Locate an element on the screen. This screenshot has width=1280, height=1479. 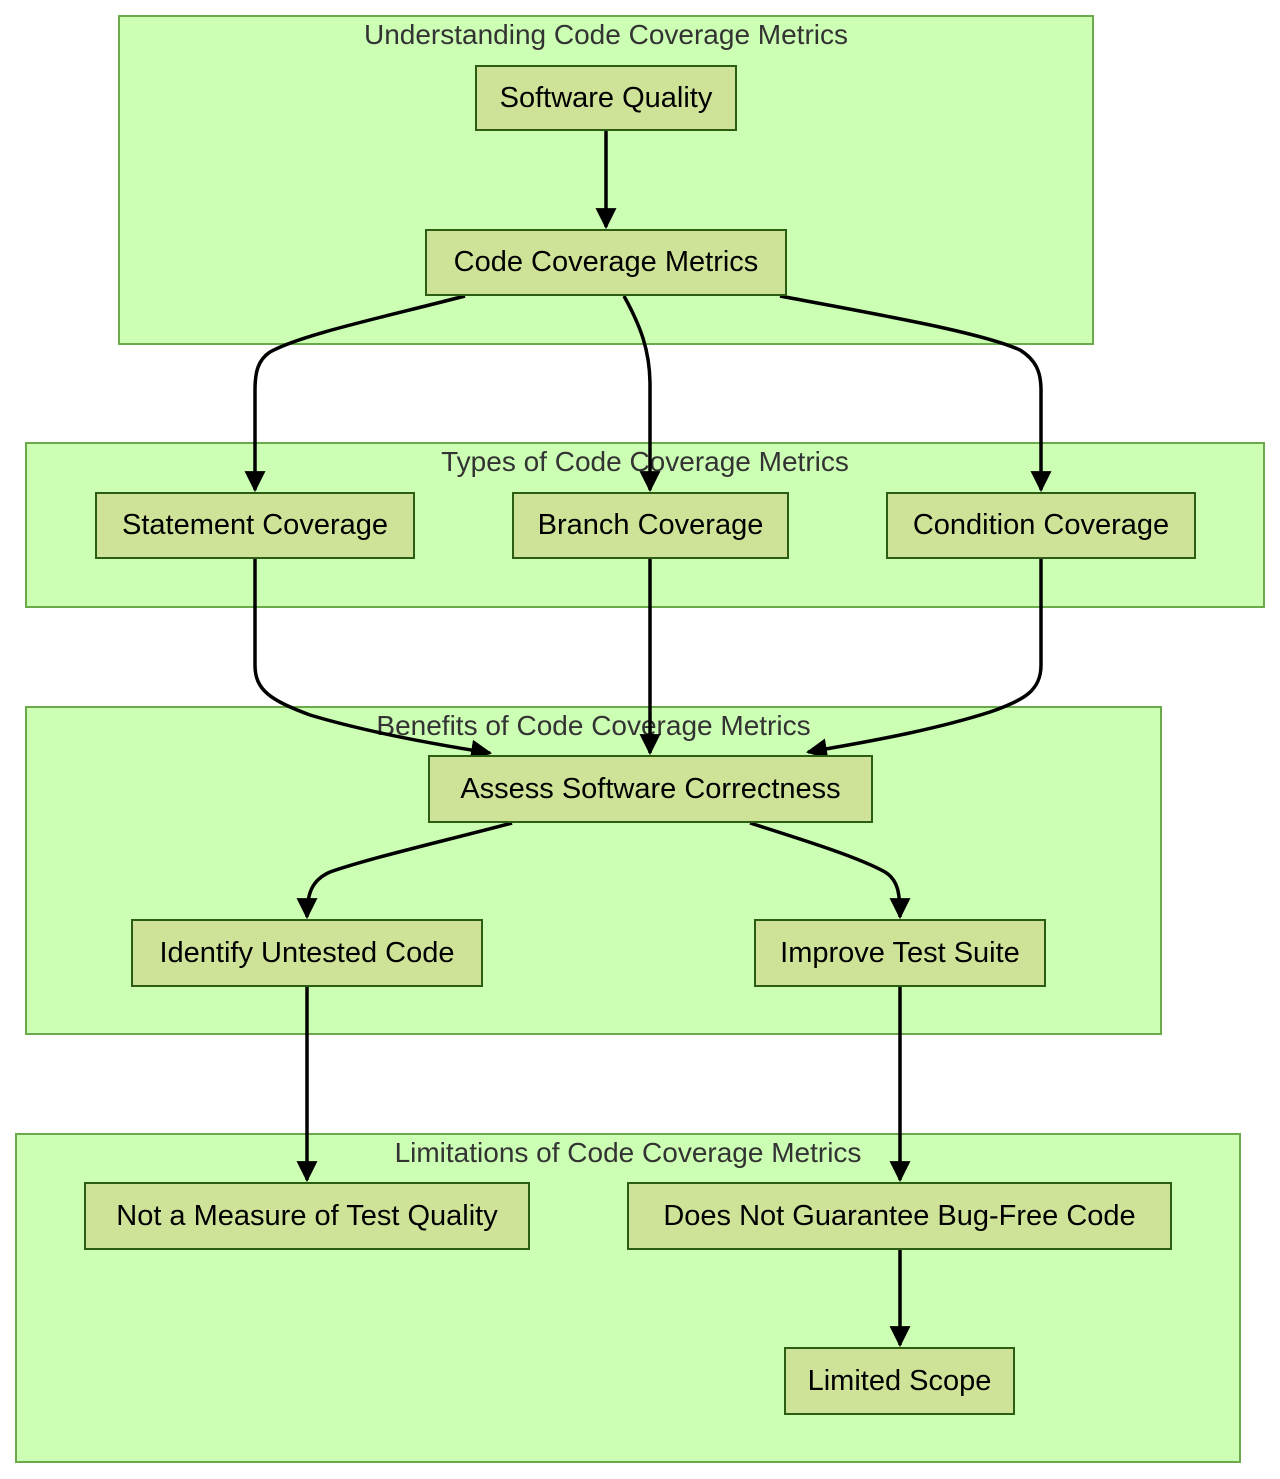
cluster-title: Understanding Code Coverage Metrics is located at coordinates (606, 34).